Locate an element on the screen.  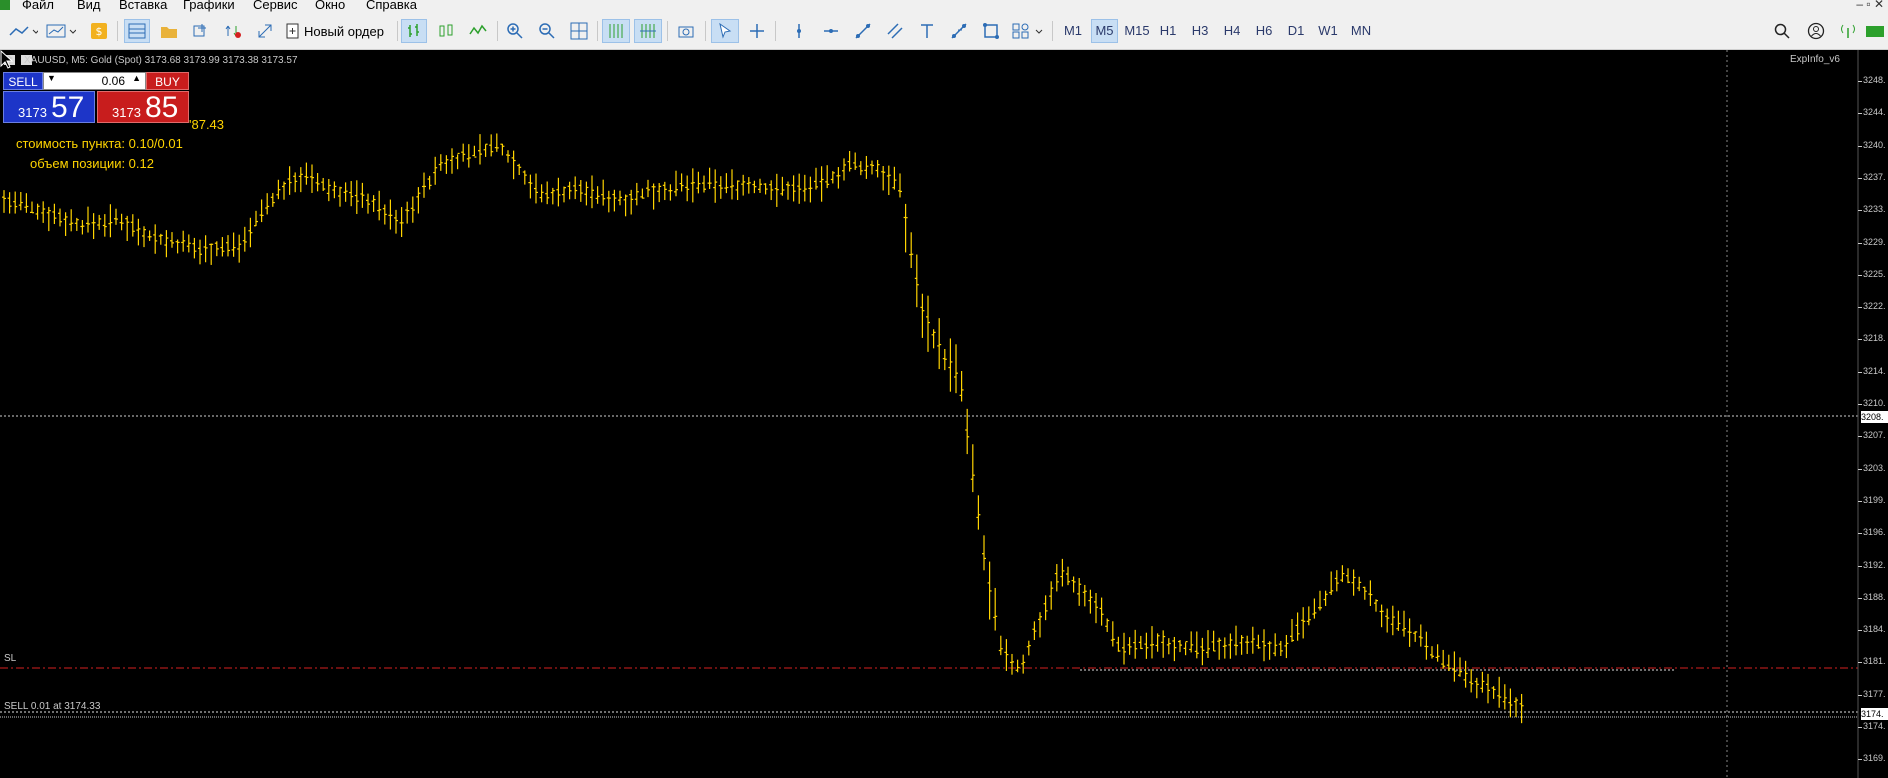
algo-trading-icon: $ is located at coordinates (99, 31).